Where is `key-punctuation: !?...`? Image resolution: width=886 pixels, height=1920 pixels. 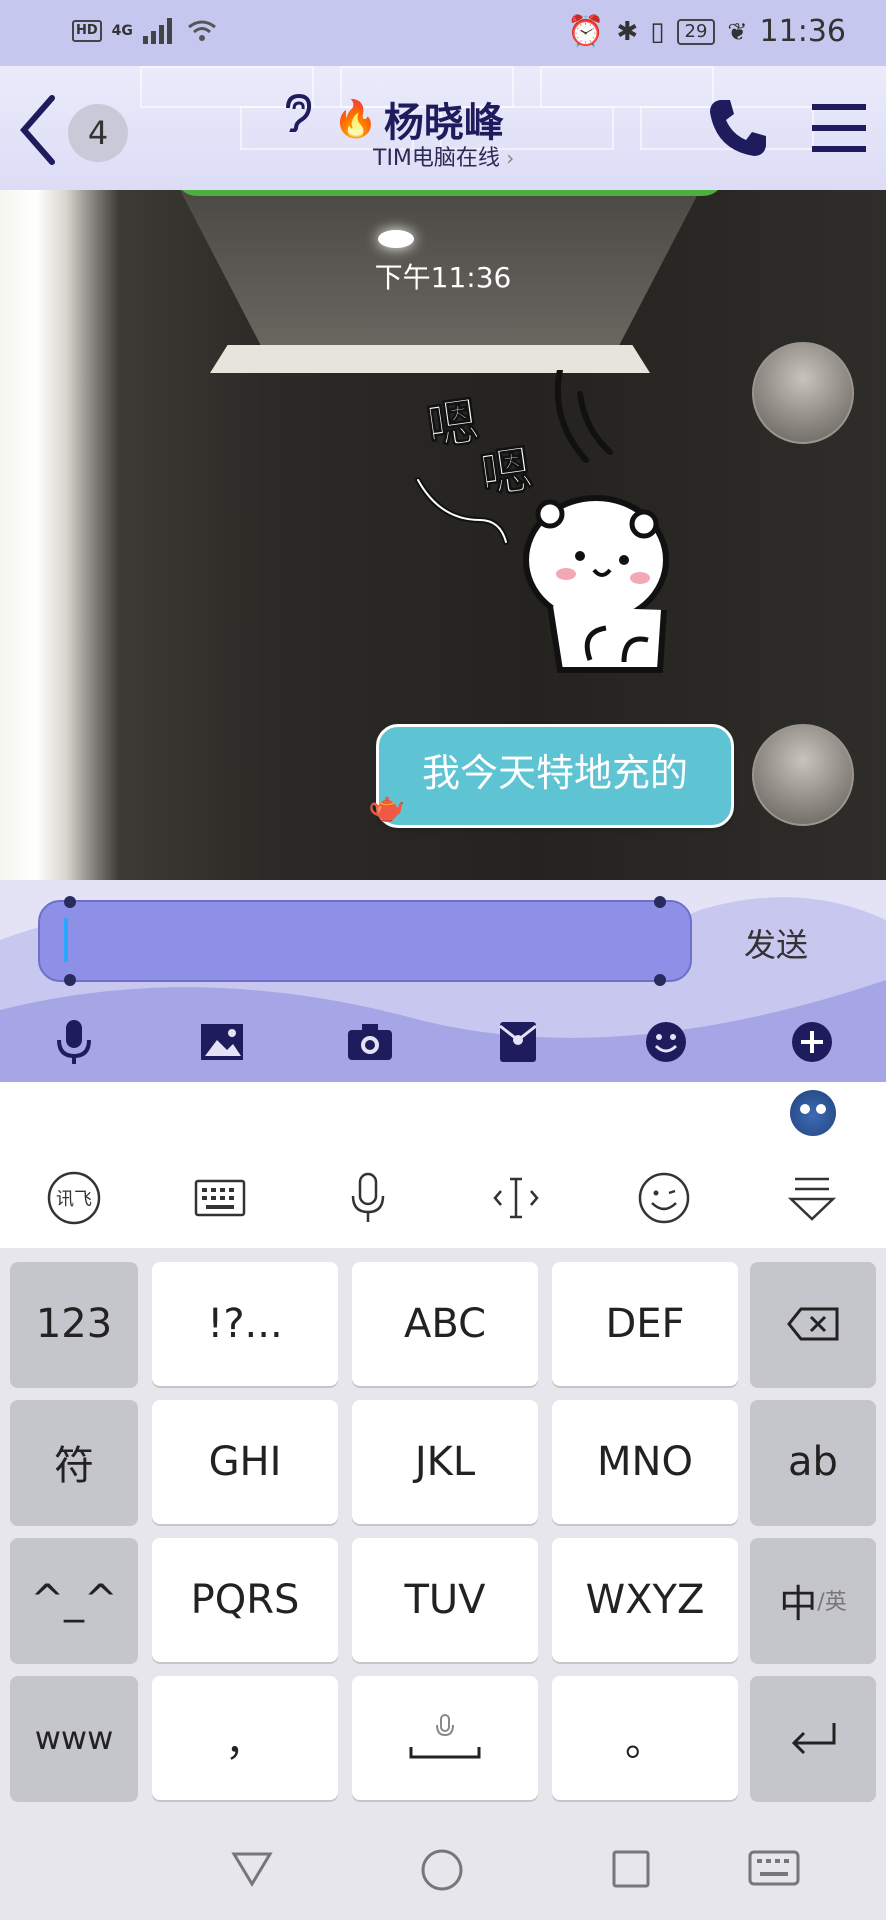
key-punctuation: !?... is located at coordinates (245, 1324).